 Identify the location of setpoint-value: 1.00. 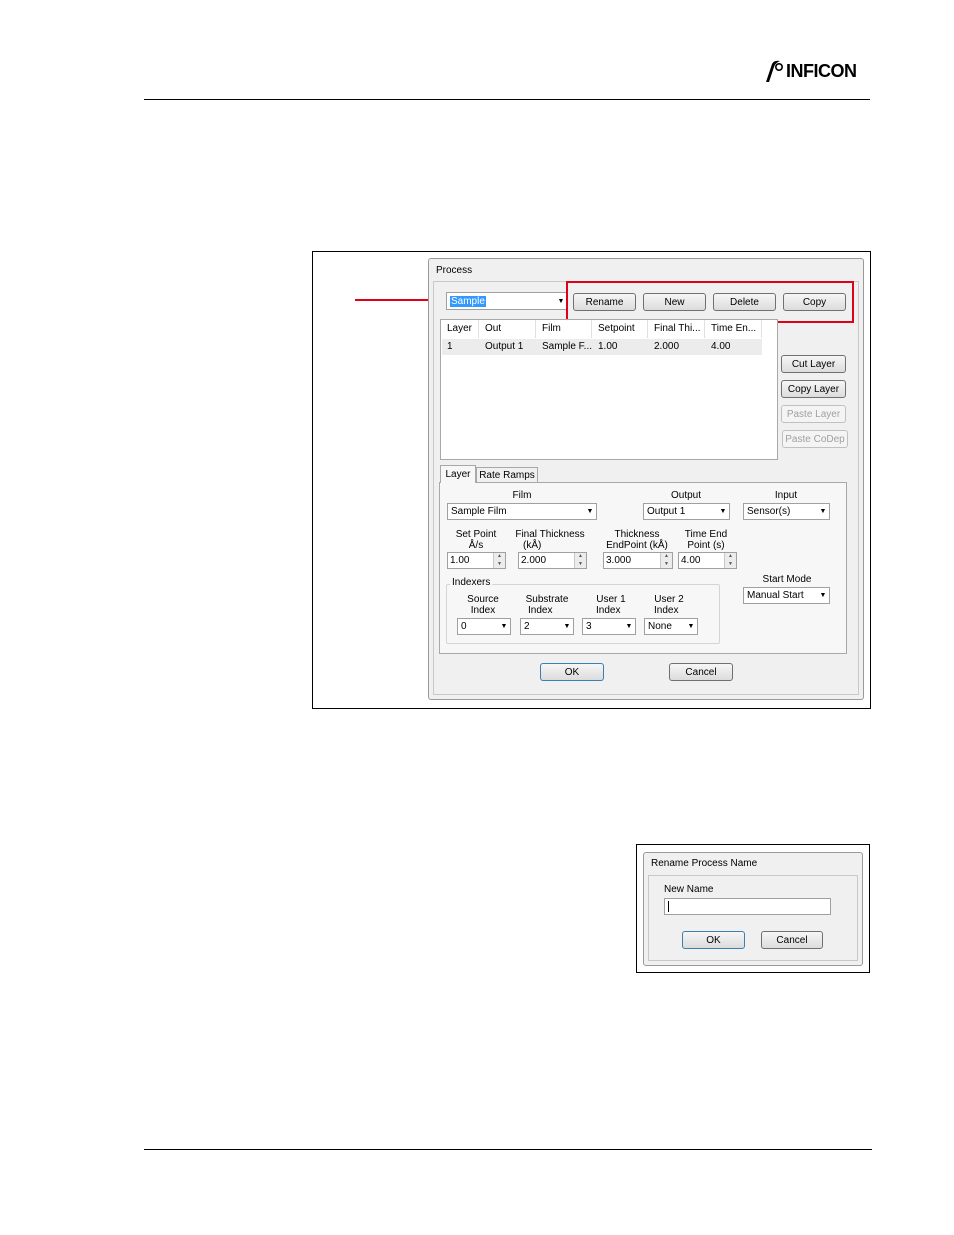
(460, 560).